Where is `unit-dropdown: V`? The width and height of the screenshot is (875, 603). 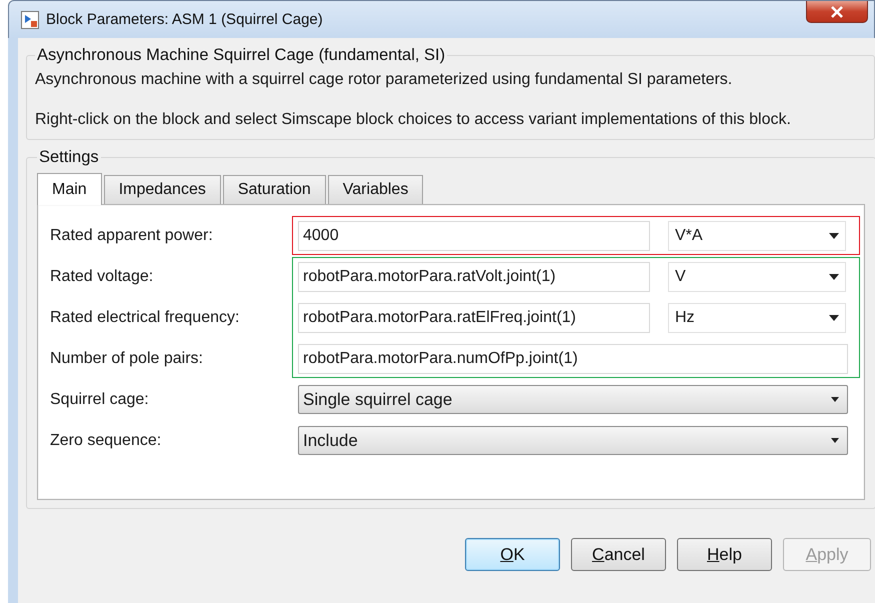
unit-dropdown: V is located at coordinates (757, 277).